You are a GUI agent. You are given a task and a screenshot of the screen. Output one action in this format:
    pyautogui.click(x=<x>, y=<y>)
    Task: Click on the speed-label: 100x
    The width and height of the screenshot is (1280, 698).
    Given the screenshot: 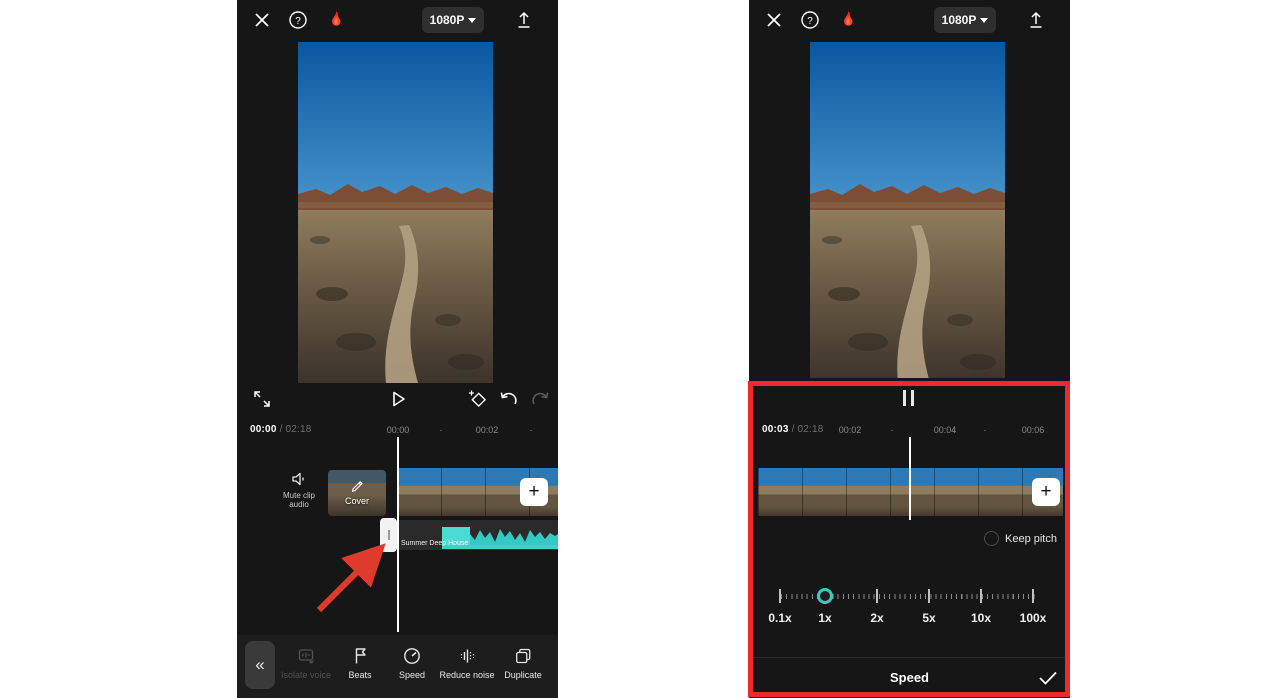 What is the action you would take?
    pyautogui.click(x=1033, y=618)
    